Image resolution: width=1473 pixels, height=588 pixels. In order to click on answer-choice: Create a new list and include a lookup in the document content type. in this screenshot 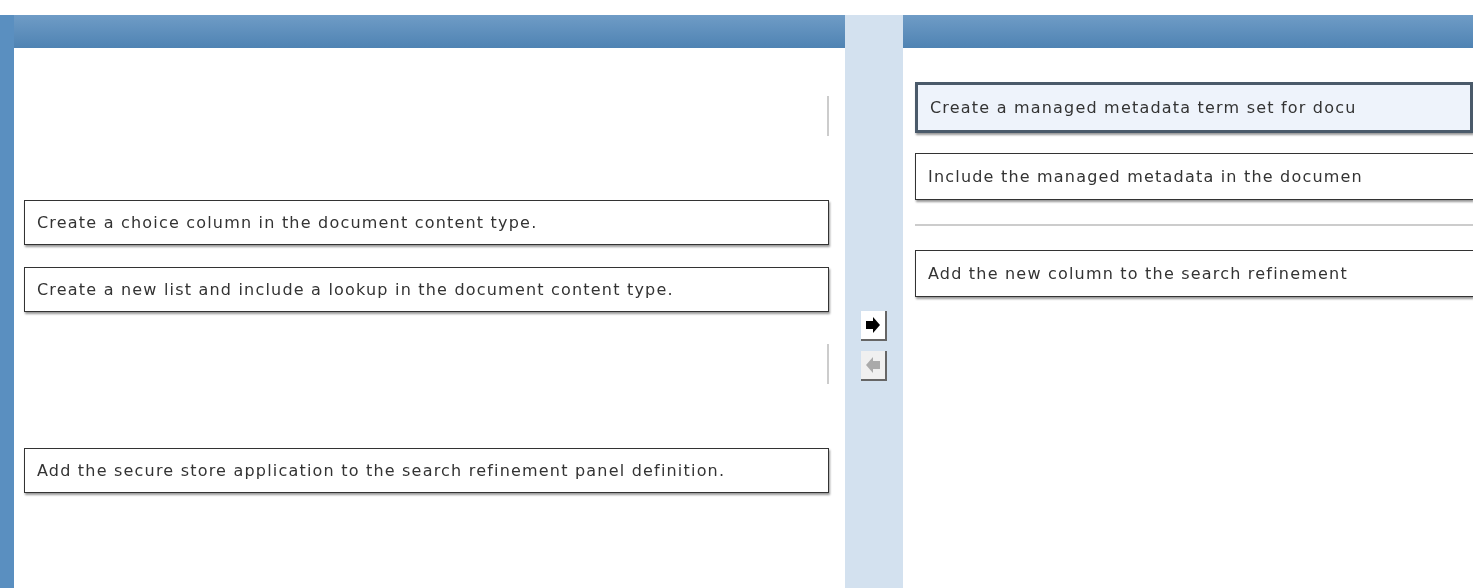, I will do `click(426, 289)`.